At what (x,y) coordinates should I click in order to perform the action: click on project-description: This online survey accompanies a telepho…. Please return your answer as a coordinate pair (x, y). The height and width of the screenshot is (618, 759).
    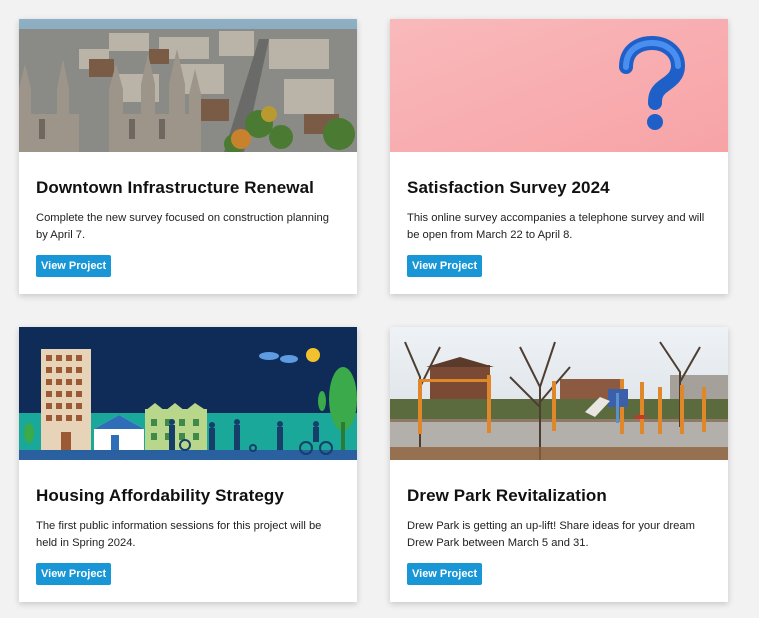
    Looking at the image, I should click on (556, 226).